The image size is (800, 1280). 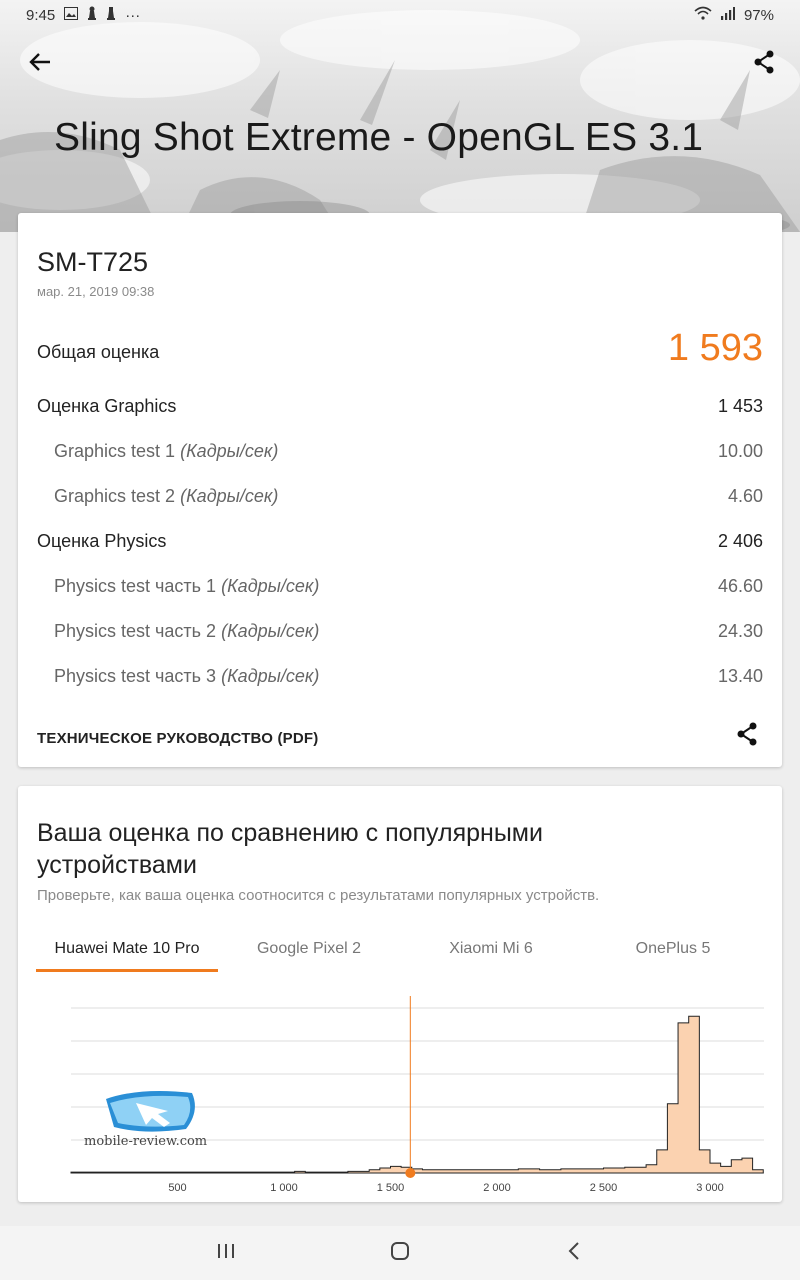 What do you see at coordinates (703, 15) in the screenshot?
I see `wifi-icon` at bounding box center [703, 15].